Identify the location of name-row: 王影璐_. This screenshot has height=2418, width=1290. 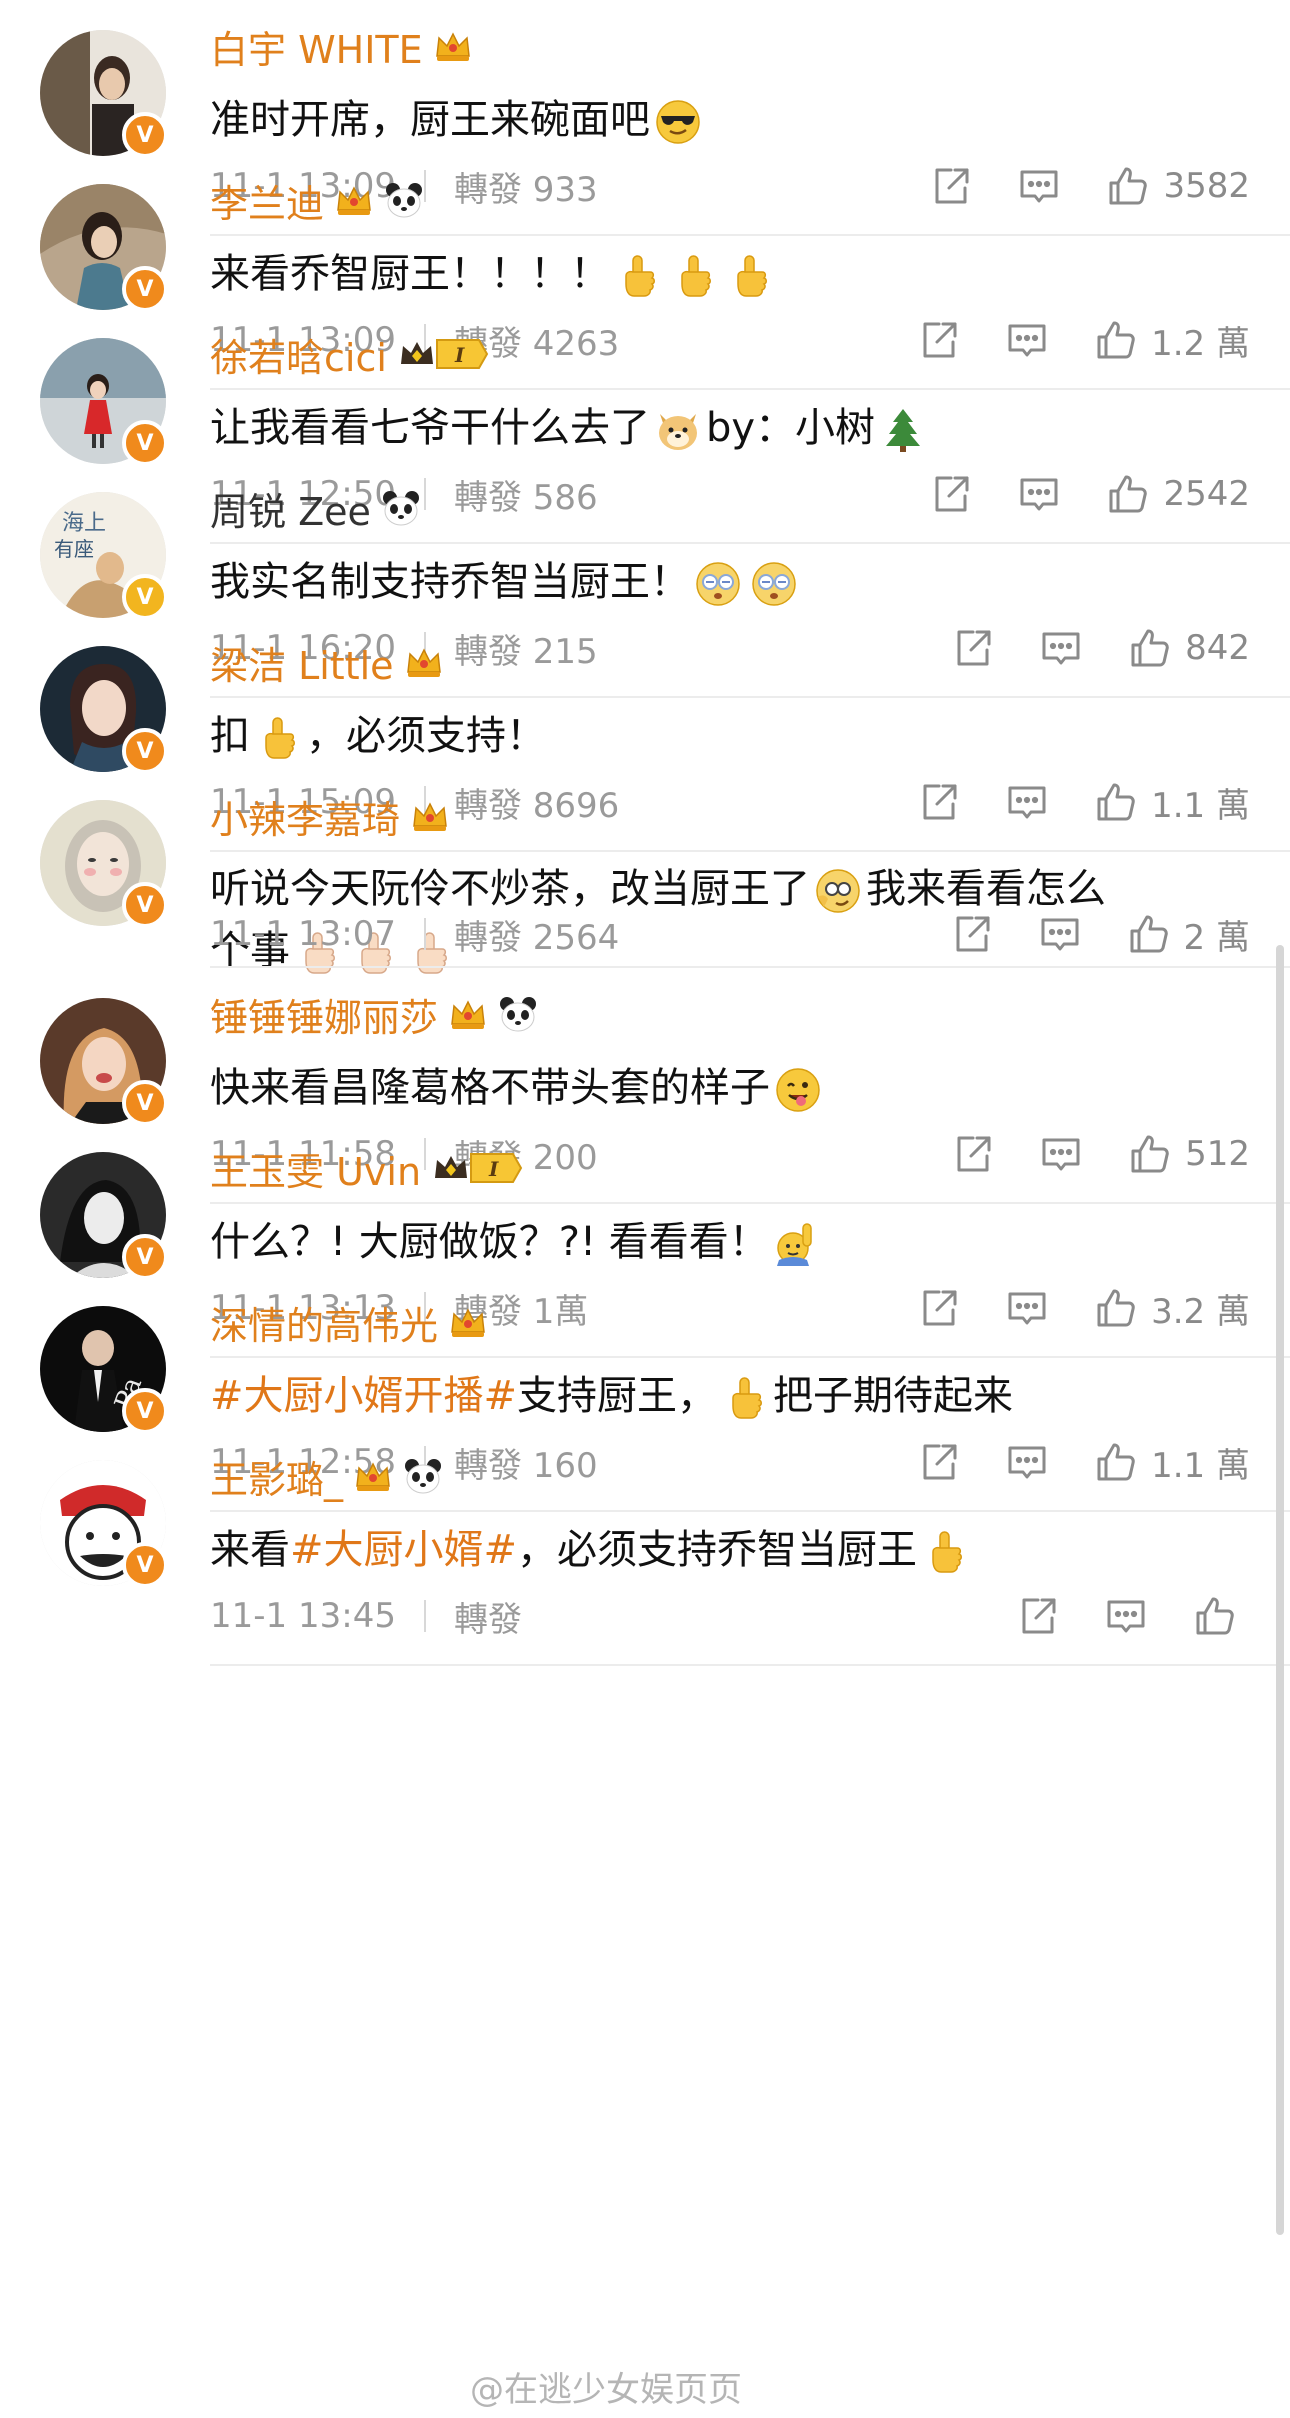
(326, 1476).